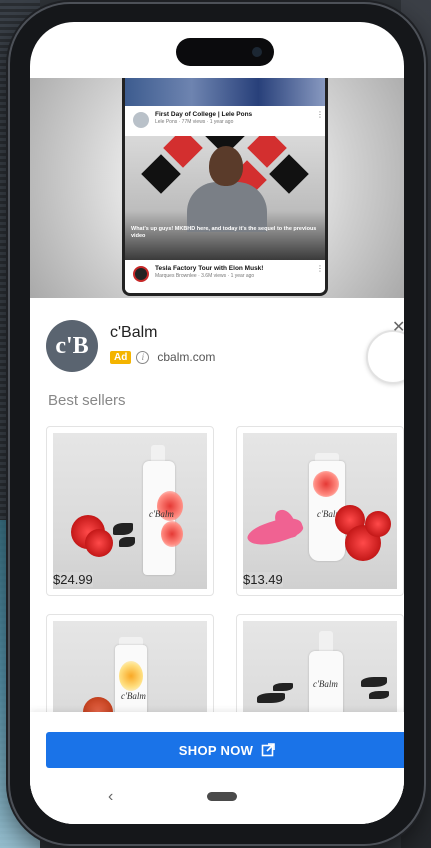 Image resolution: width=431 pixels, height=848 pixels. Describe the element at coordinates (222, 796) in the screenshot. I see `home-pill` at that location.